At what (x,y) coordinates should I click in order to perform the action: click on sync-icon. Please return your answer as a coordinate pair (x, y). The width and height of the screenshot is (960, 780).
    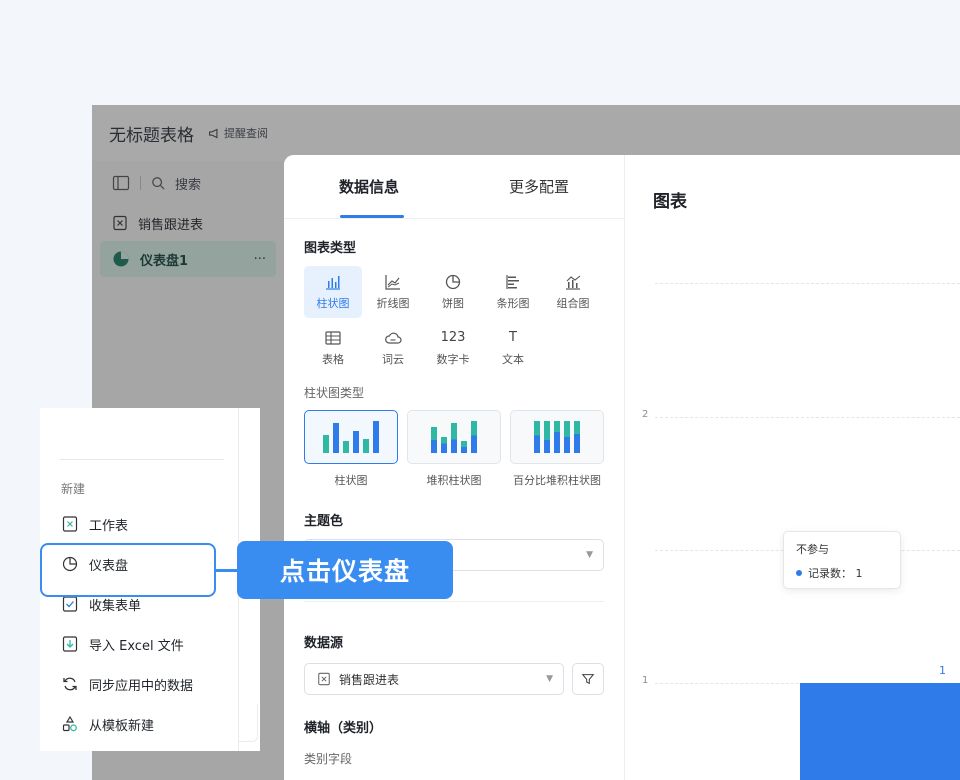
    Looking at the image, I should click on (70, 684).